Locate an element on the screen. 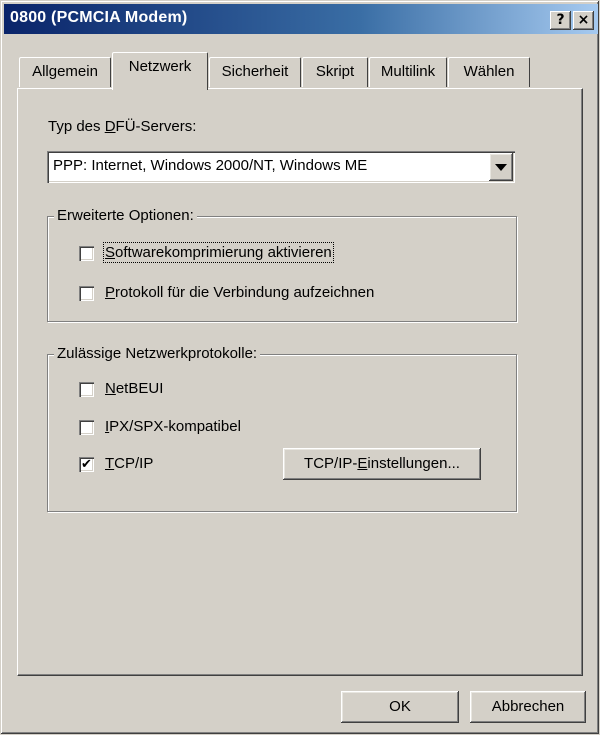  compression-label: Softwarekomprimierung aktivieren is located at coordinates (218, 252).